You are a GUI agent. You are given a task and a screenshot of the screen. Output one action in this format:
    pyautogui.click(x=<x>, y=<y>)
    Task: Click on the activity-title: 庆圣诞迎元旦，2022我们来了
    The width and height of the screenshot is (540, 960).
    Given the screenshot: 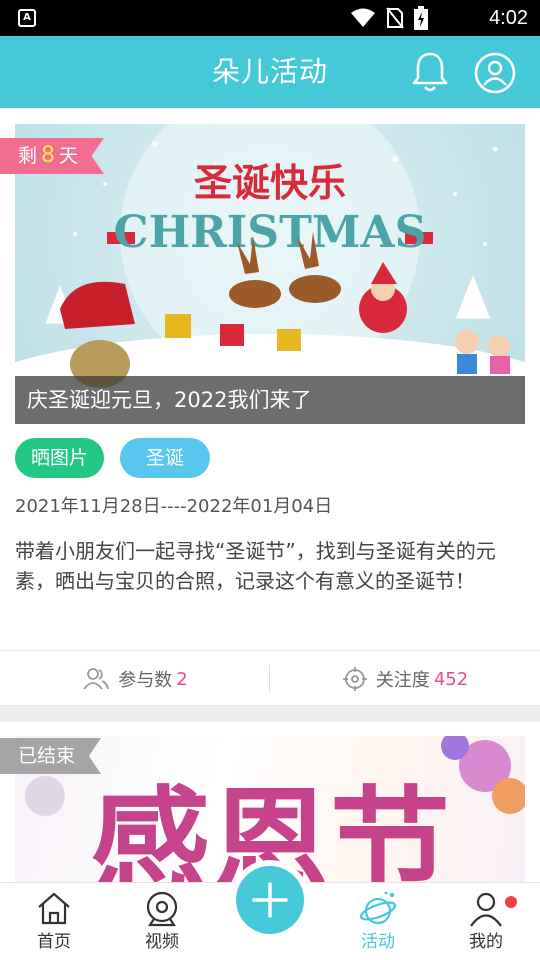 What is the action you would take?
    pyautogui.click(x=169, y=400)
    